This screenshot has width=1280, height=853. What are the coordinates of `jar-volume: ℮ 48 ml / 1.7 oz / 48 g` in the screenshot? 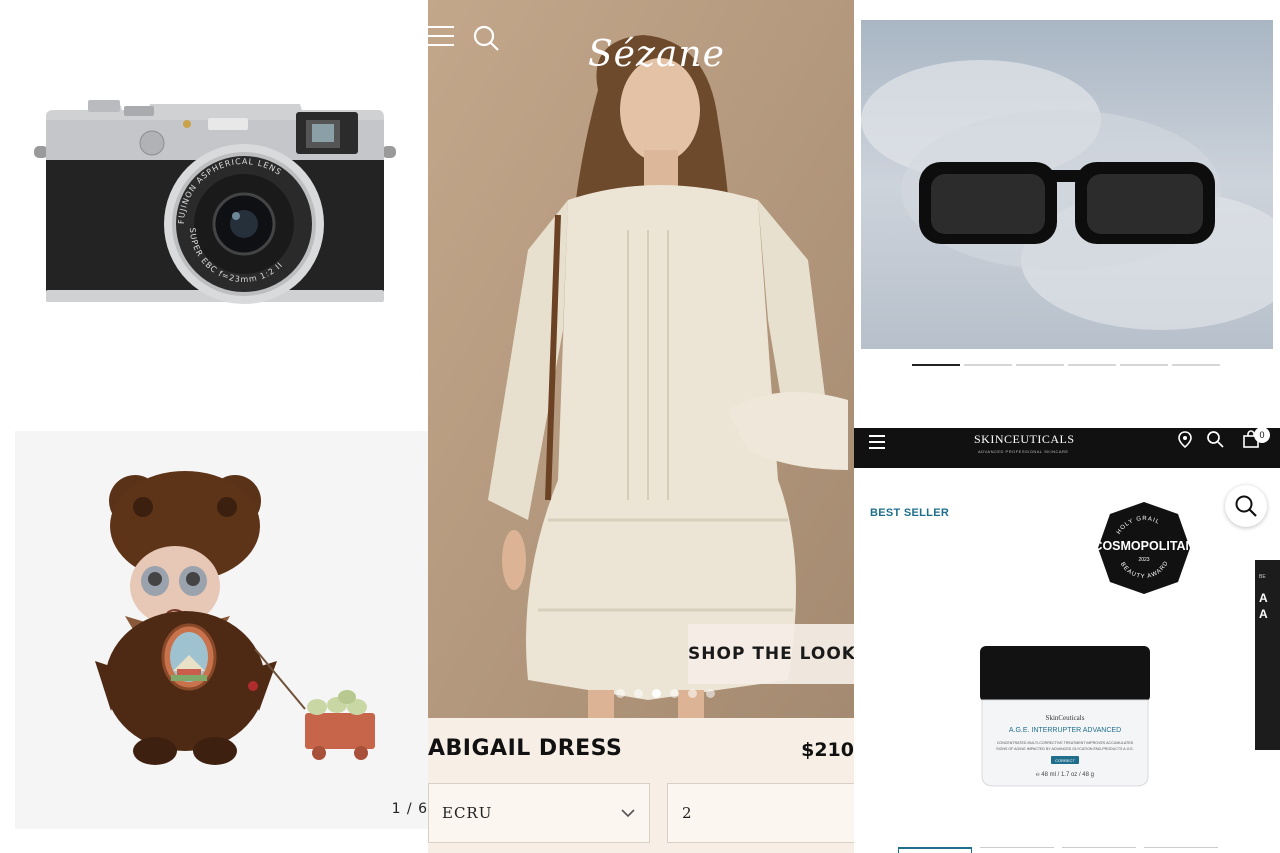 It's located at (1065, 775).